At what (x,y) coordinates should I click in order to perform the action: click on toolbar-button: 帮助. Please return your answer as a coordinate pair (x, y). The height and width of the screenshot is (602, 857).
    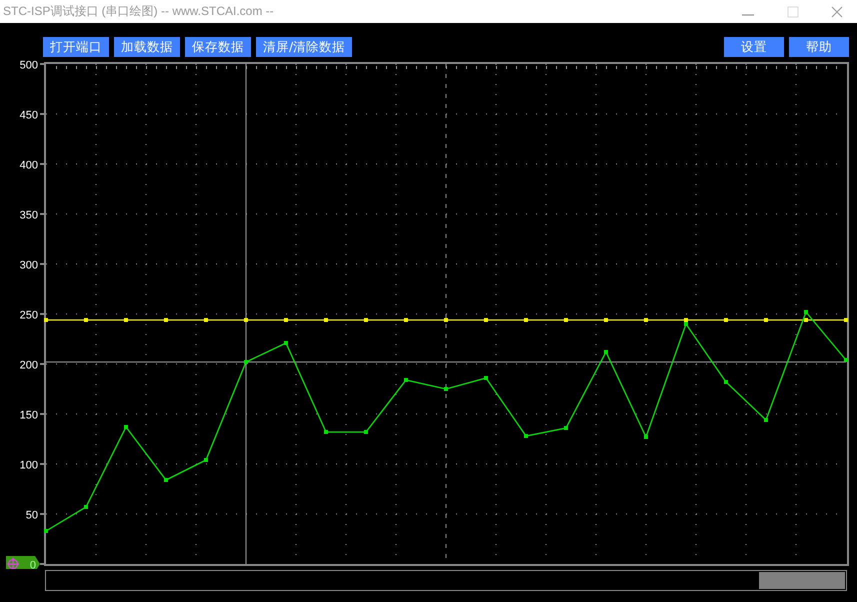
    Looking at the image, I should click on (819, 47).